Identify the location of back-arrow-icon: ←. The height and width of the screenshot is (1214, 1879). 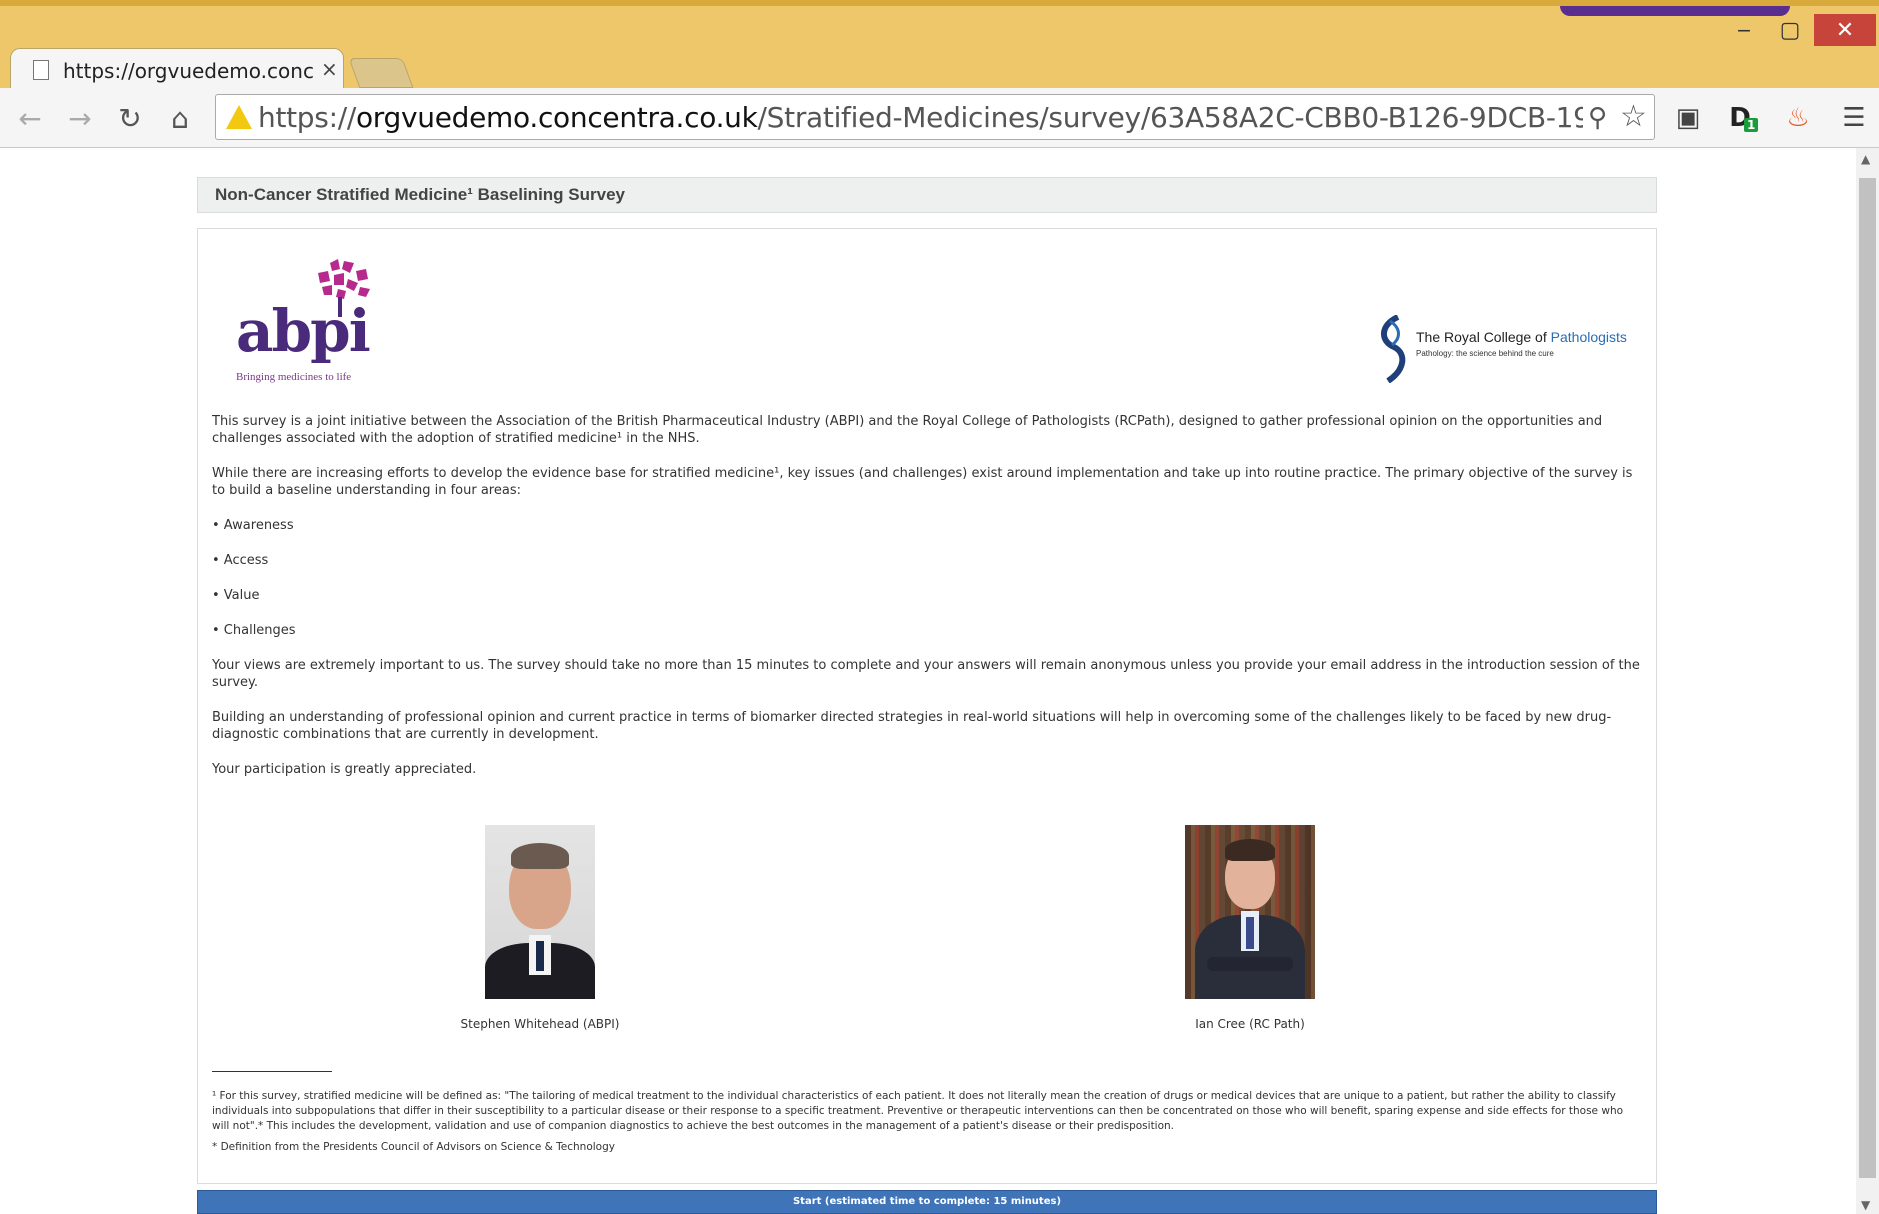
(30, 118).